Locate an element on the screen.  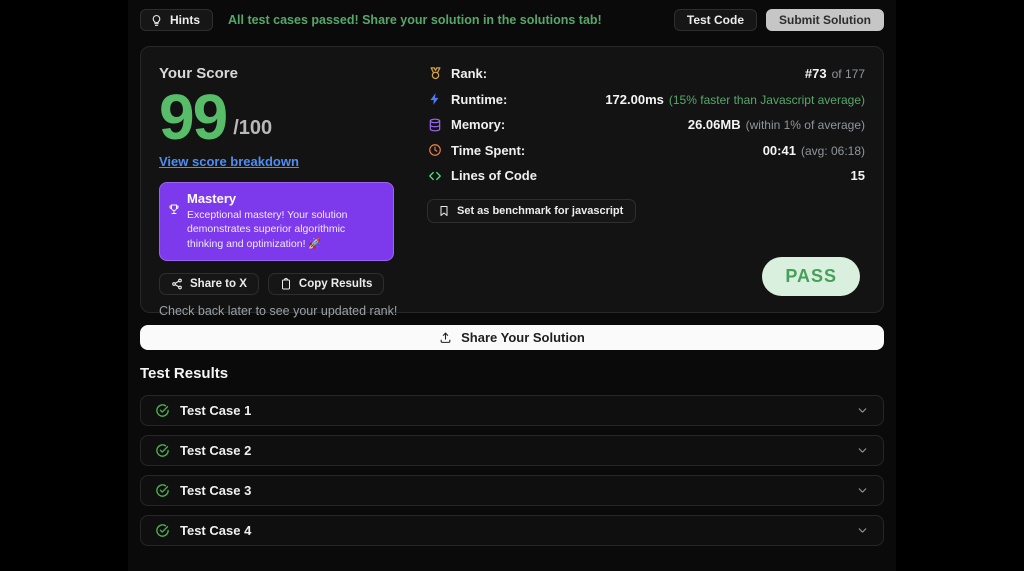
stat-time-spent: Time Spent: 00:41 (avg: 06:18) is located at coordinates (646, 150).